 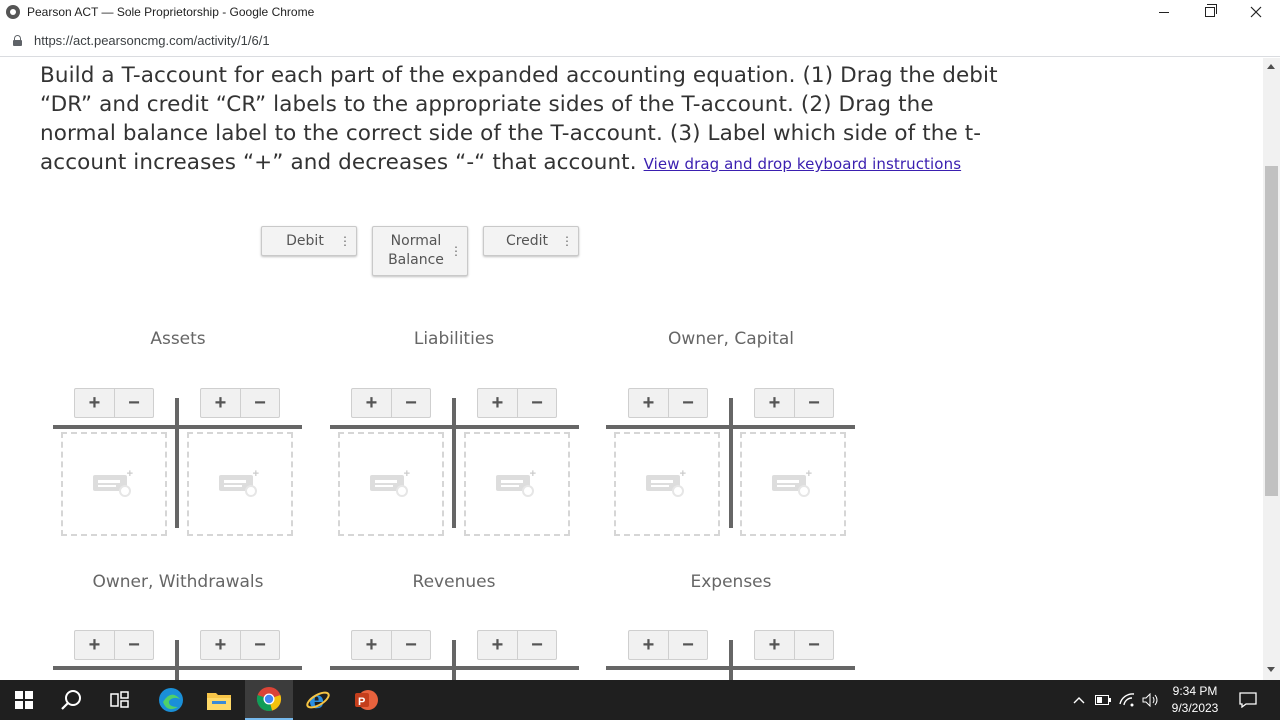 What do you see at coordinates (454, 582) in the screenshot?
I see `account-title-revenues: Revenues` at bounding box center [454, 582].